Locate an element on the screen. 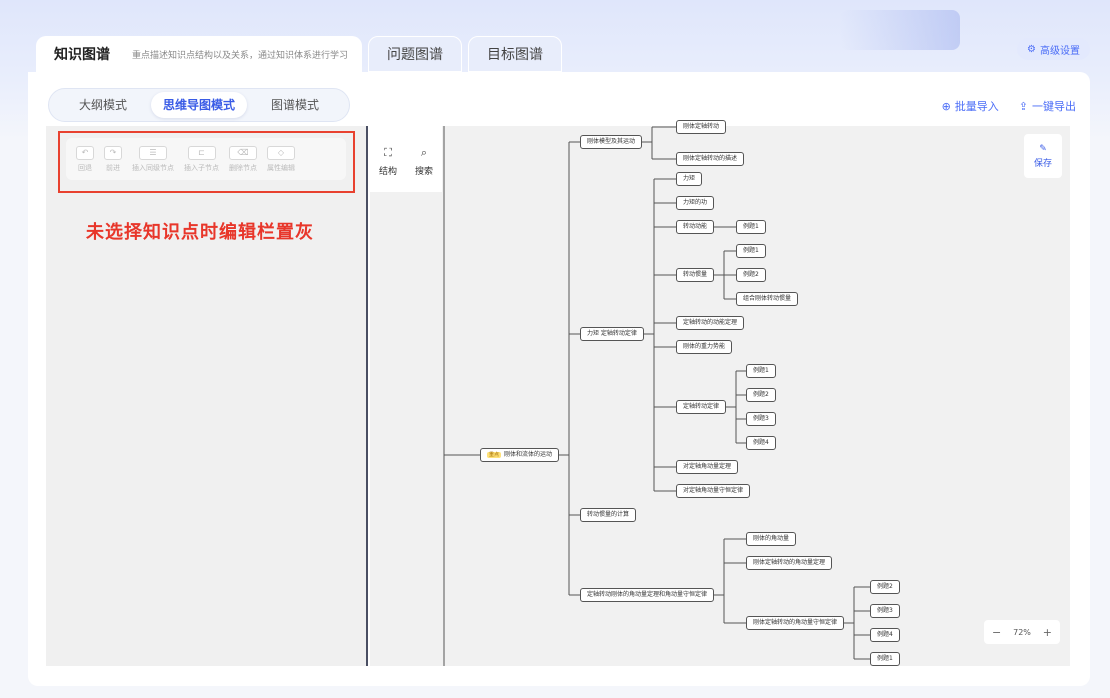 The height and width of the screenshot is (698, 1110). batch-import-button: ⊕ 批量导入 is located at coordinates (970, 106).